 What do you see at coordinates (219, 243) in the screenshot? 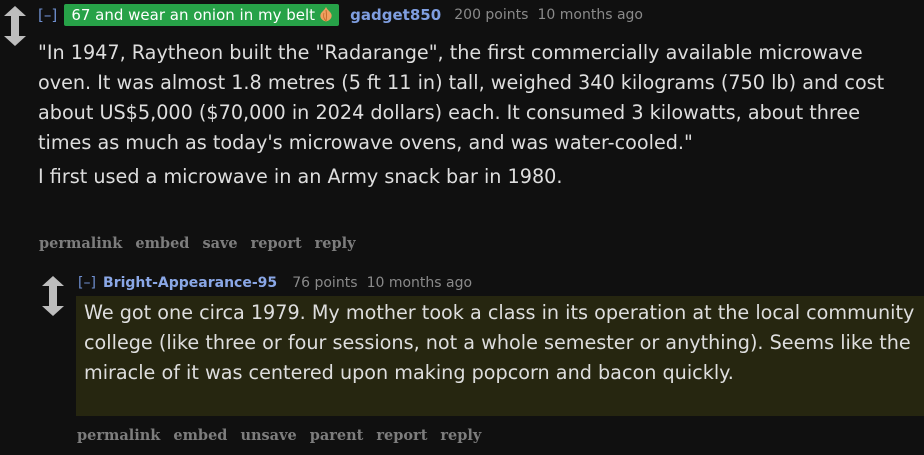
I see `save-button: save` at bounding box center [219, 243].